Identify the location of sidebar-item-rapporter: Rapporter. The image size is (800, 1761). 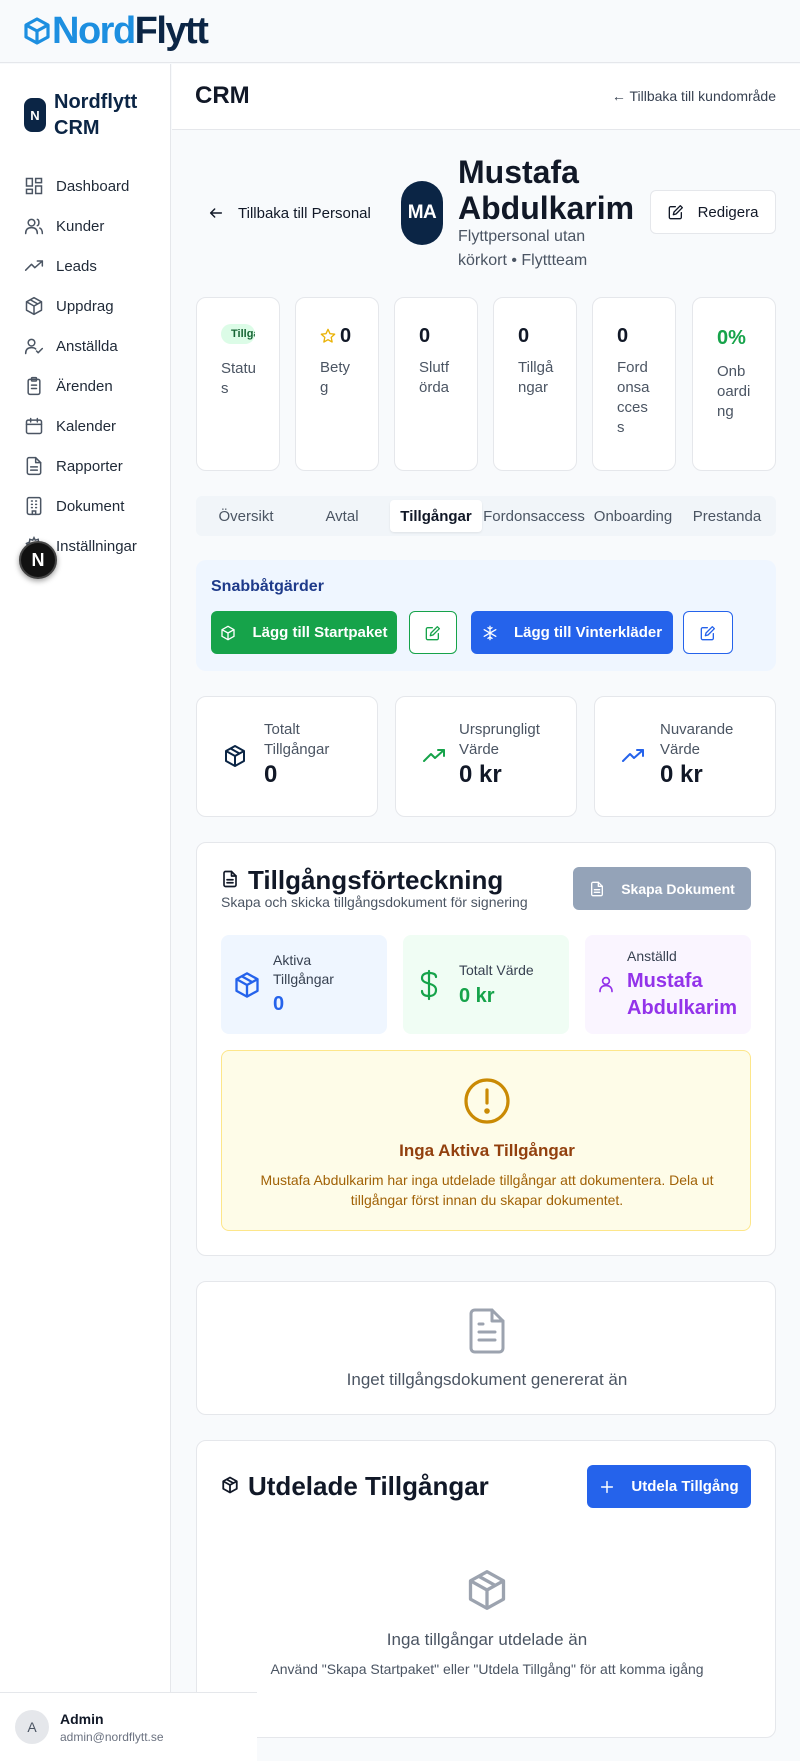
(80, 466).